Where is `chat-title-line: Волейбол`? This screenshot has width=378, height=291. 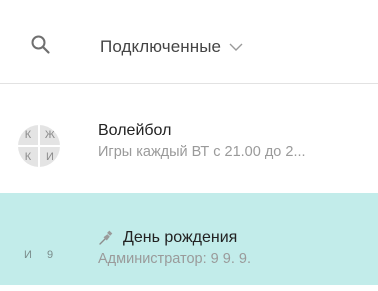
chat-title-line: Волейбол is located at coordinates (134, 131).